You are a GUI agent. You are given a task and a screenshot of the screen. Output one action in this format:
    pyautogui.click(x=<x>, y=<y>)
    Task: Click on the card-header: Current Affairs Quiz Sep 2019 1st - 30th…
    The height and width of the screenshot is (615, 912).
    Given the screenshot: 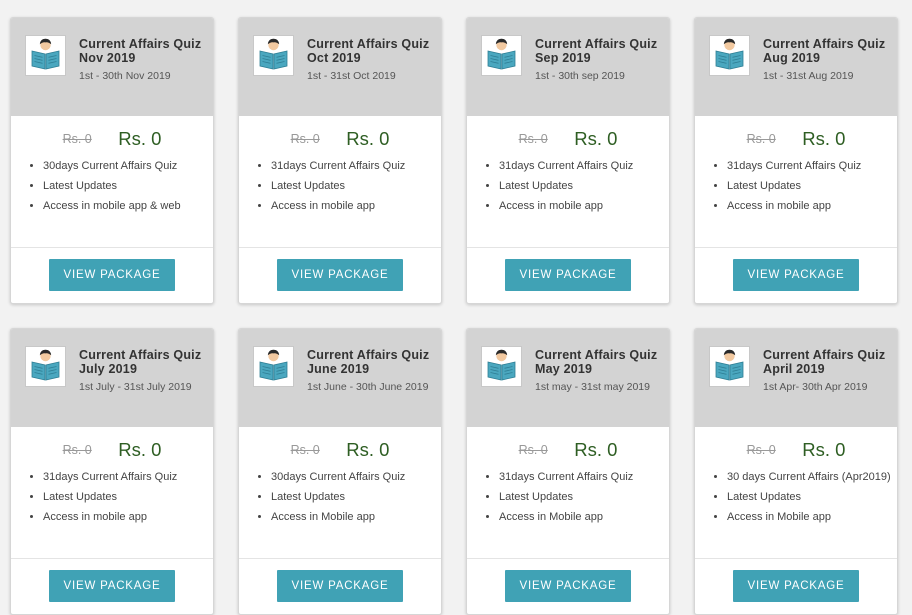 What is the action you would take?
    pyautogui.click(x=568, y=67)
    